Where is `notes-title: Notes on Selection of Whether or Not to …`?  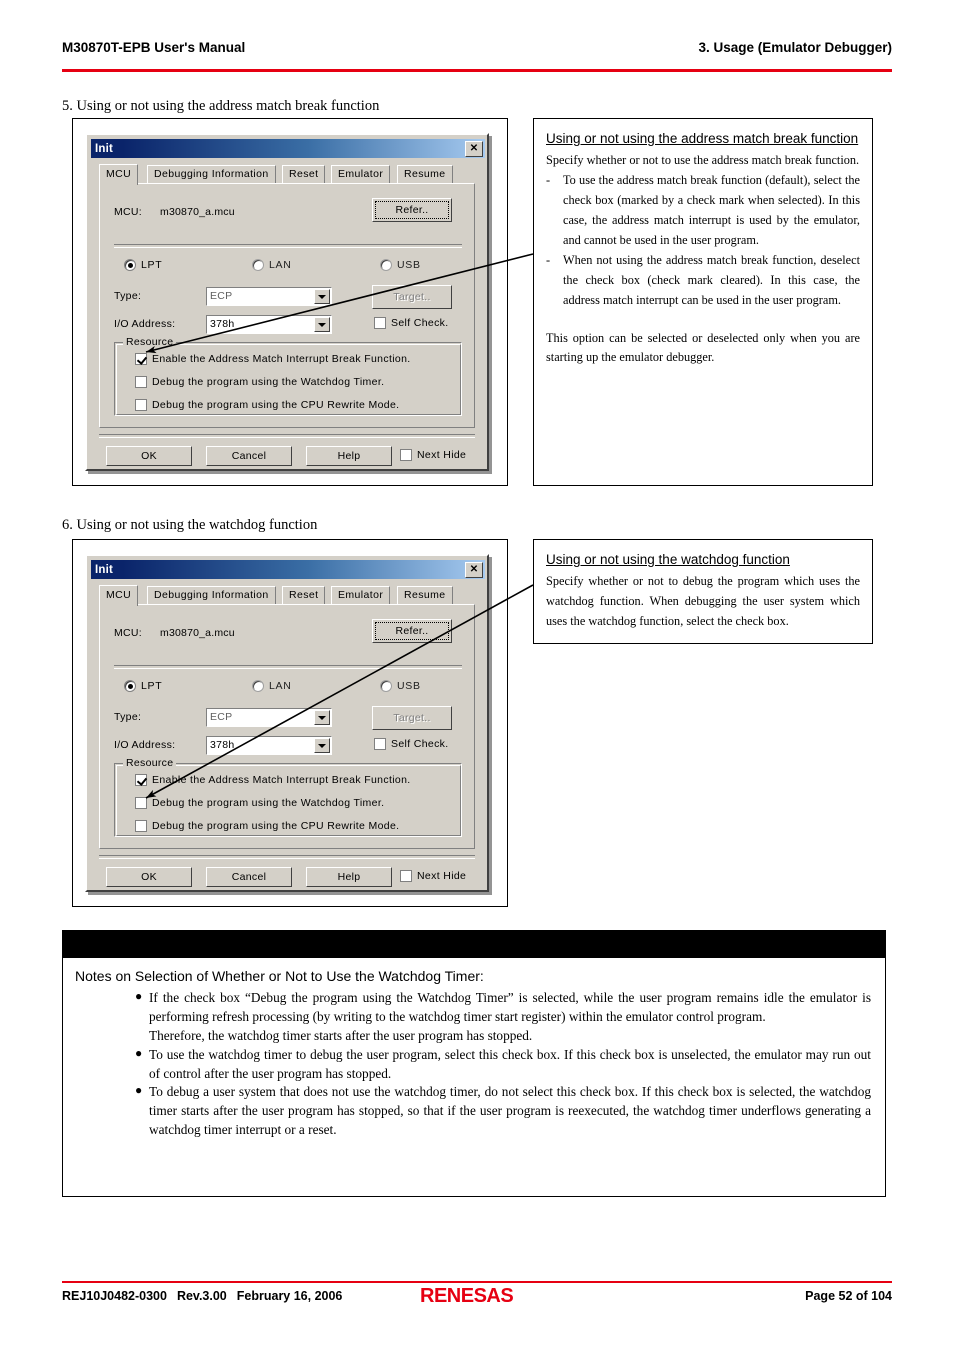
notes-title: Notes on Selection of Whether or Not to … is located at coordinates (279, 976).